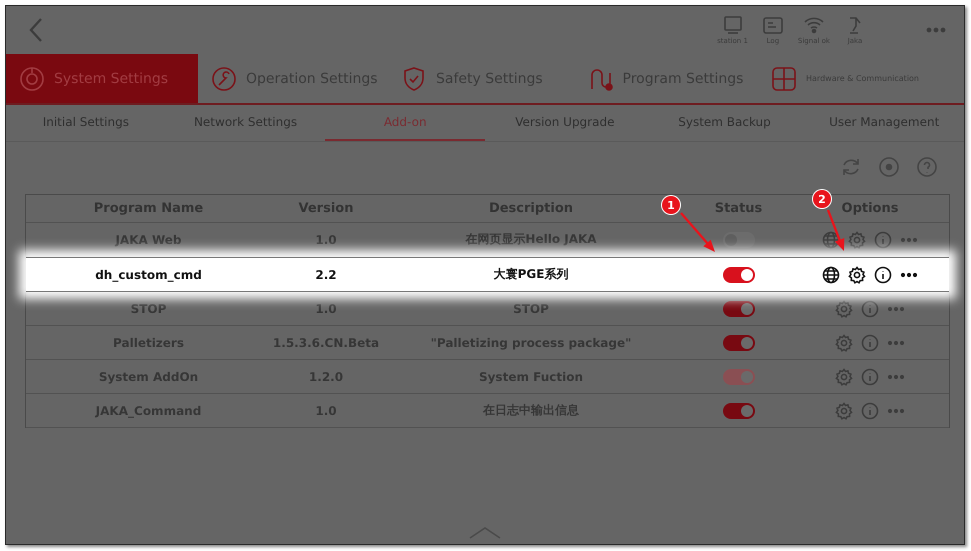 Image resolution: width=971 pixels, height=551 pixels. I want to click on table-cell-text: dh_custom_cmd, so click(148, 275).